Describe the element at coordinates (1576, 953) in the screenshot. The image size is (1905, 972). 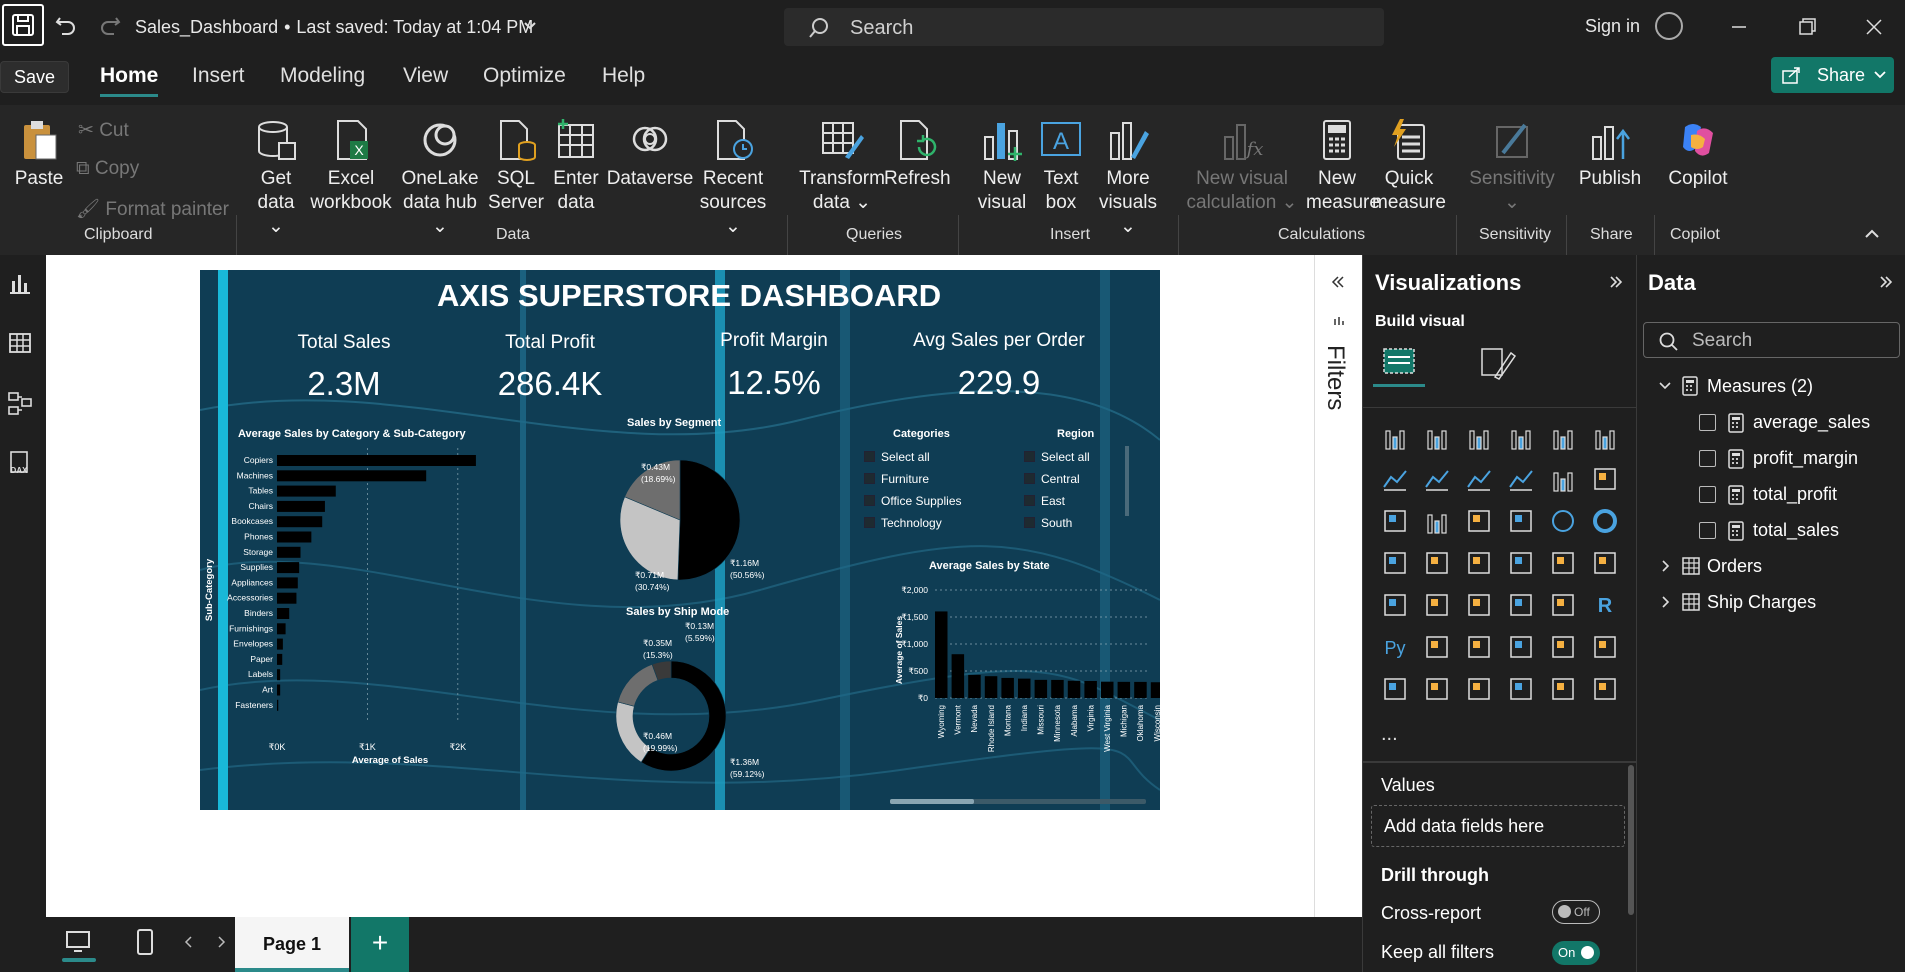
I see `keep-filters-toggle: On` at that location.